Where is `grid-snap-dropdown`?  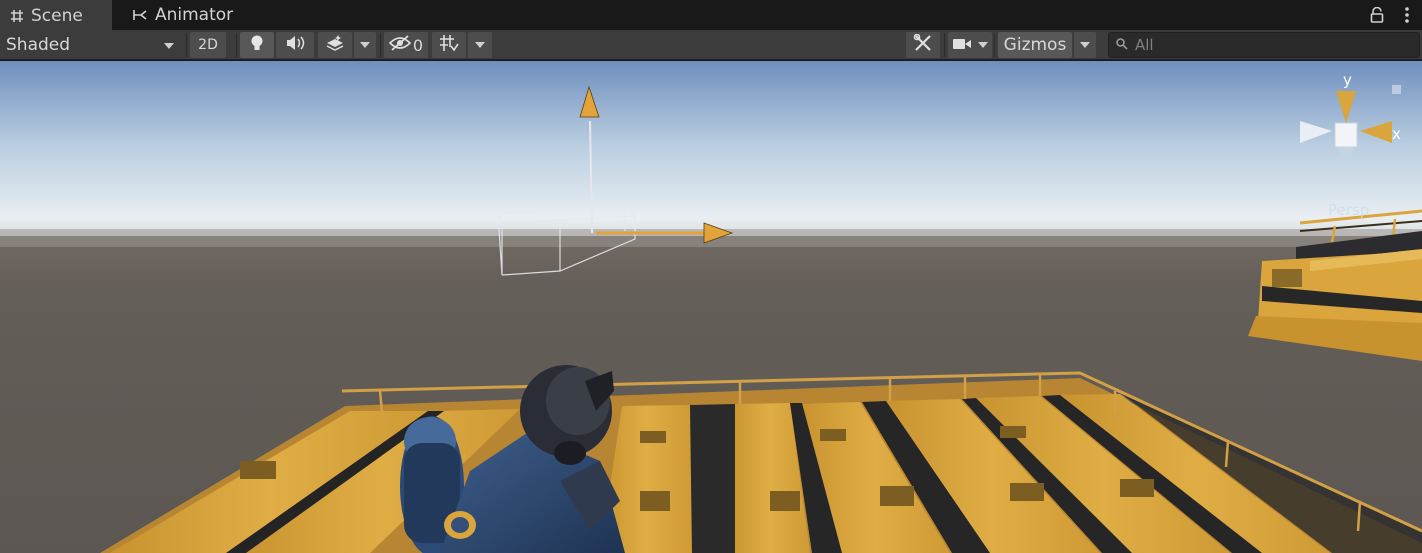
grid-snap-dropdown is located at coordinates (480, 45).